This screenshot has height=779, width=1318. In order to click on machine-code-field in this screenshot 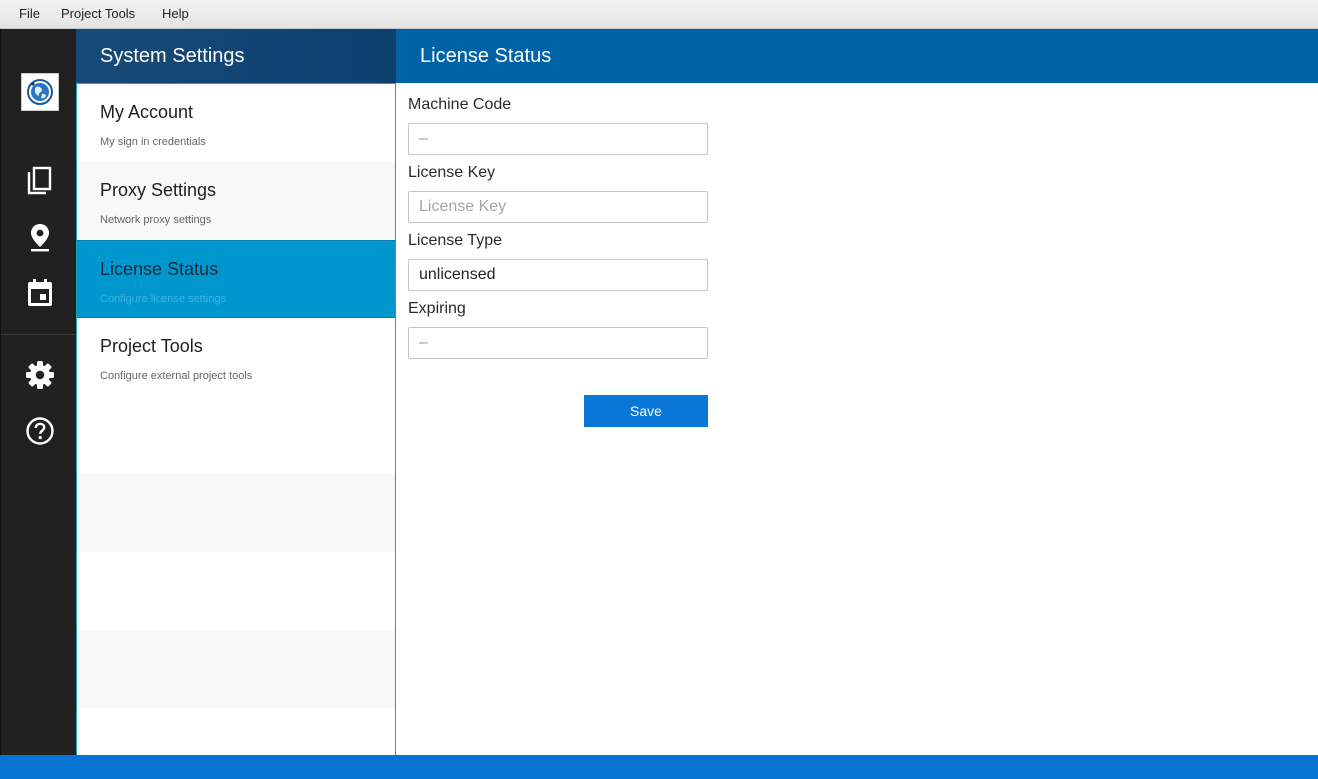, I will do `click(558, 139)`.